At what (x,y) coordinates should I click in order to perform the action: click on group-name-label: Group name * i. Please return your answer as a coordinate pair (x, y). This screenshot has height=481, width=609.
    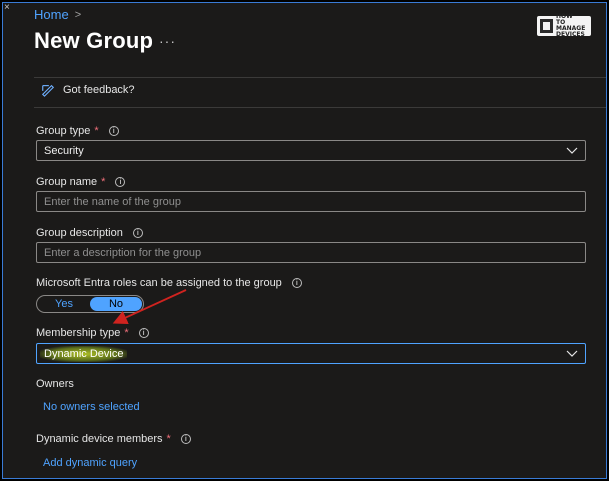
    Looking at the image, I should click on (81, 182).